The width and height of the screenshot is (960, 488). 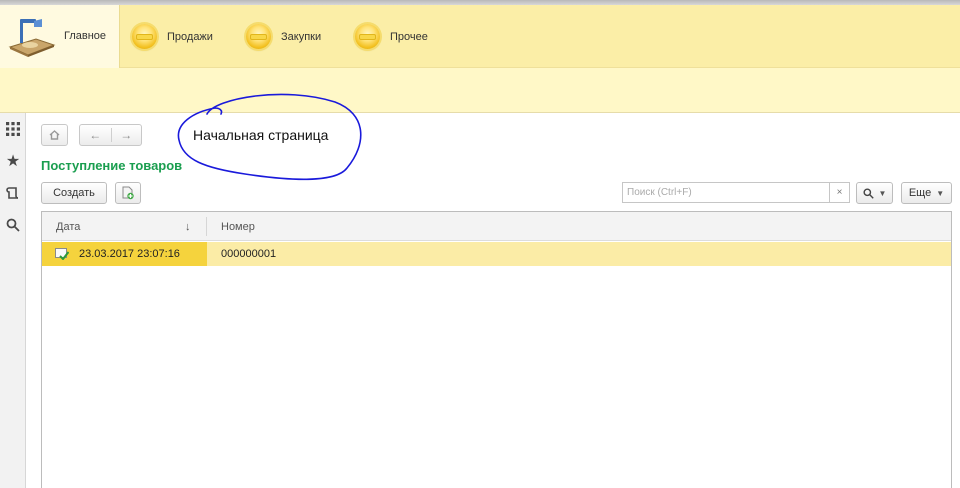 I want to click on column-separator, so click(x=206, y=226).